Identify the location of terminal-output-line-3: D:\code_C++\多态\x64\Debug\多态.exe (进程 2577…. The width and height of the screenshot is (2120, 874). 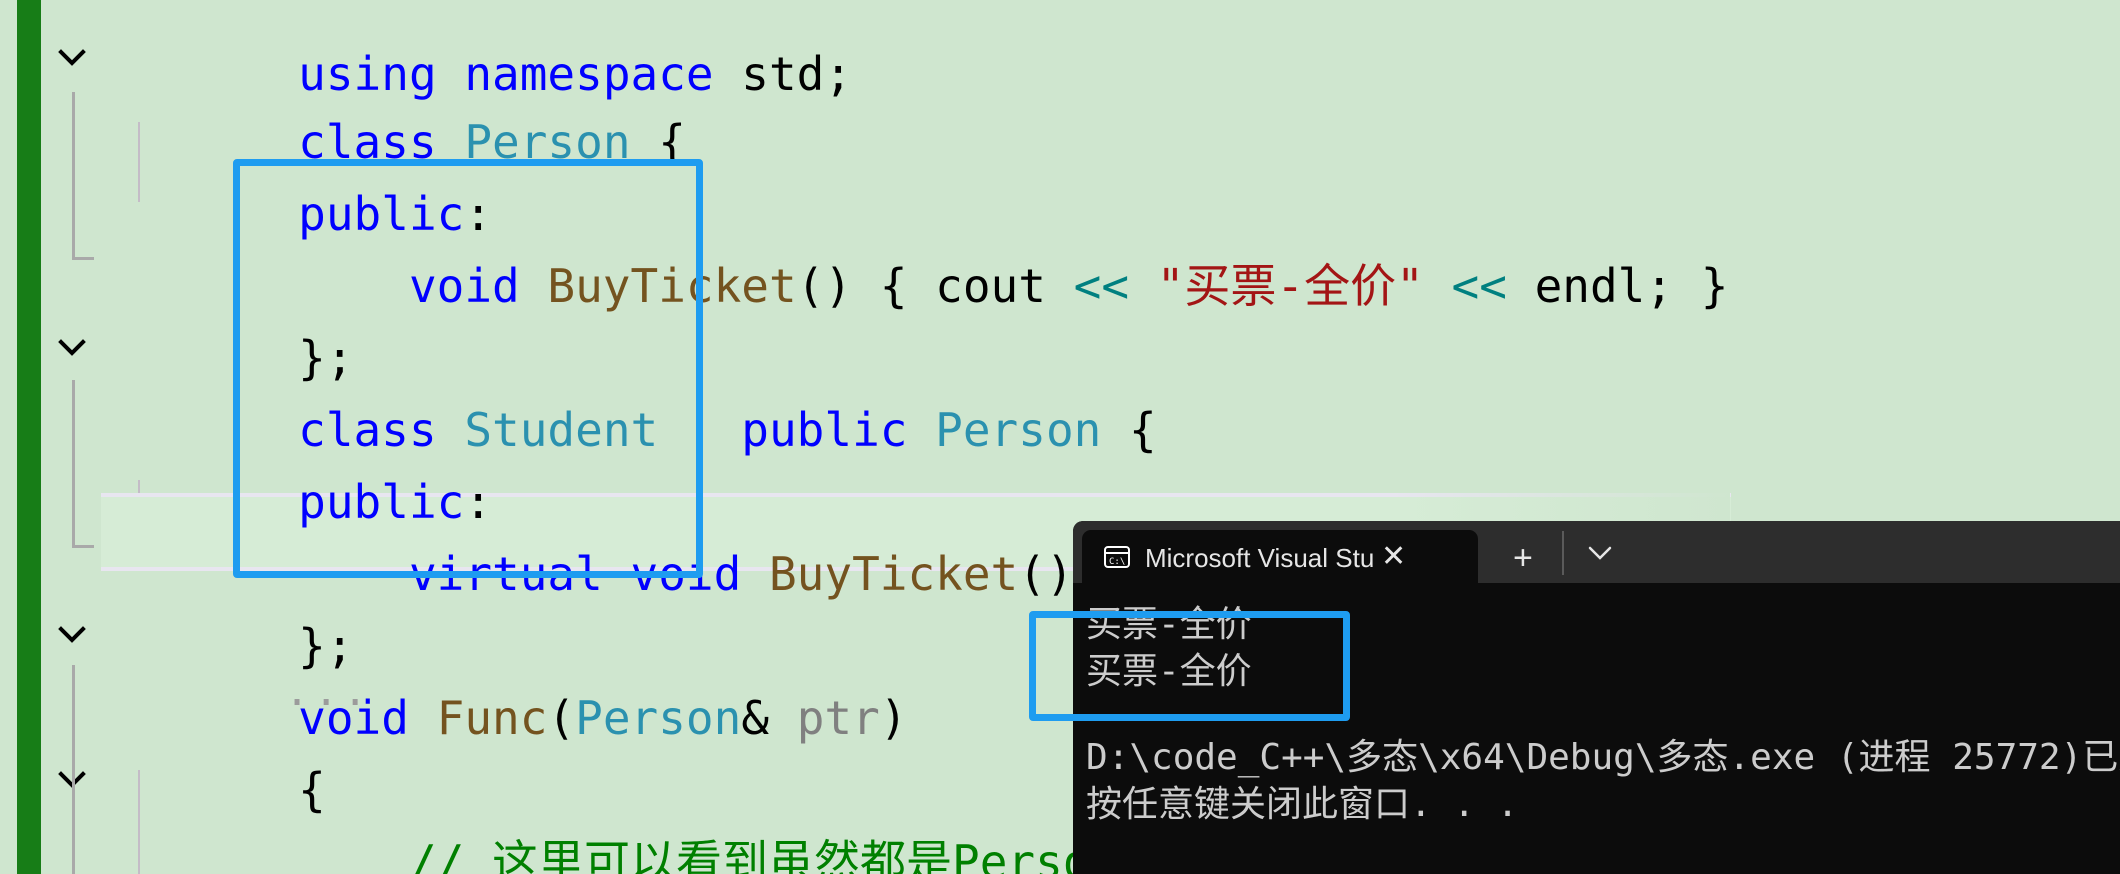
(1603, 757).